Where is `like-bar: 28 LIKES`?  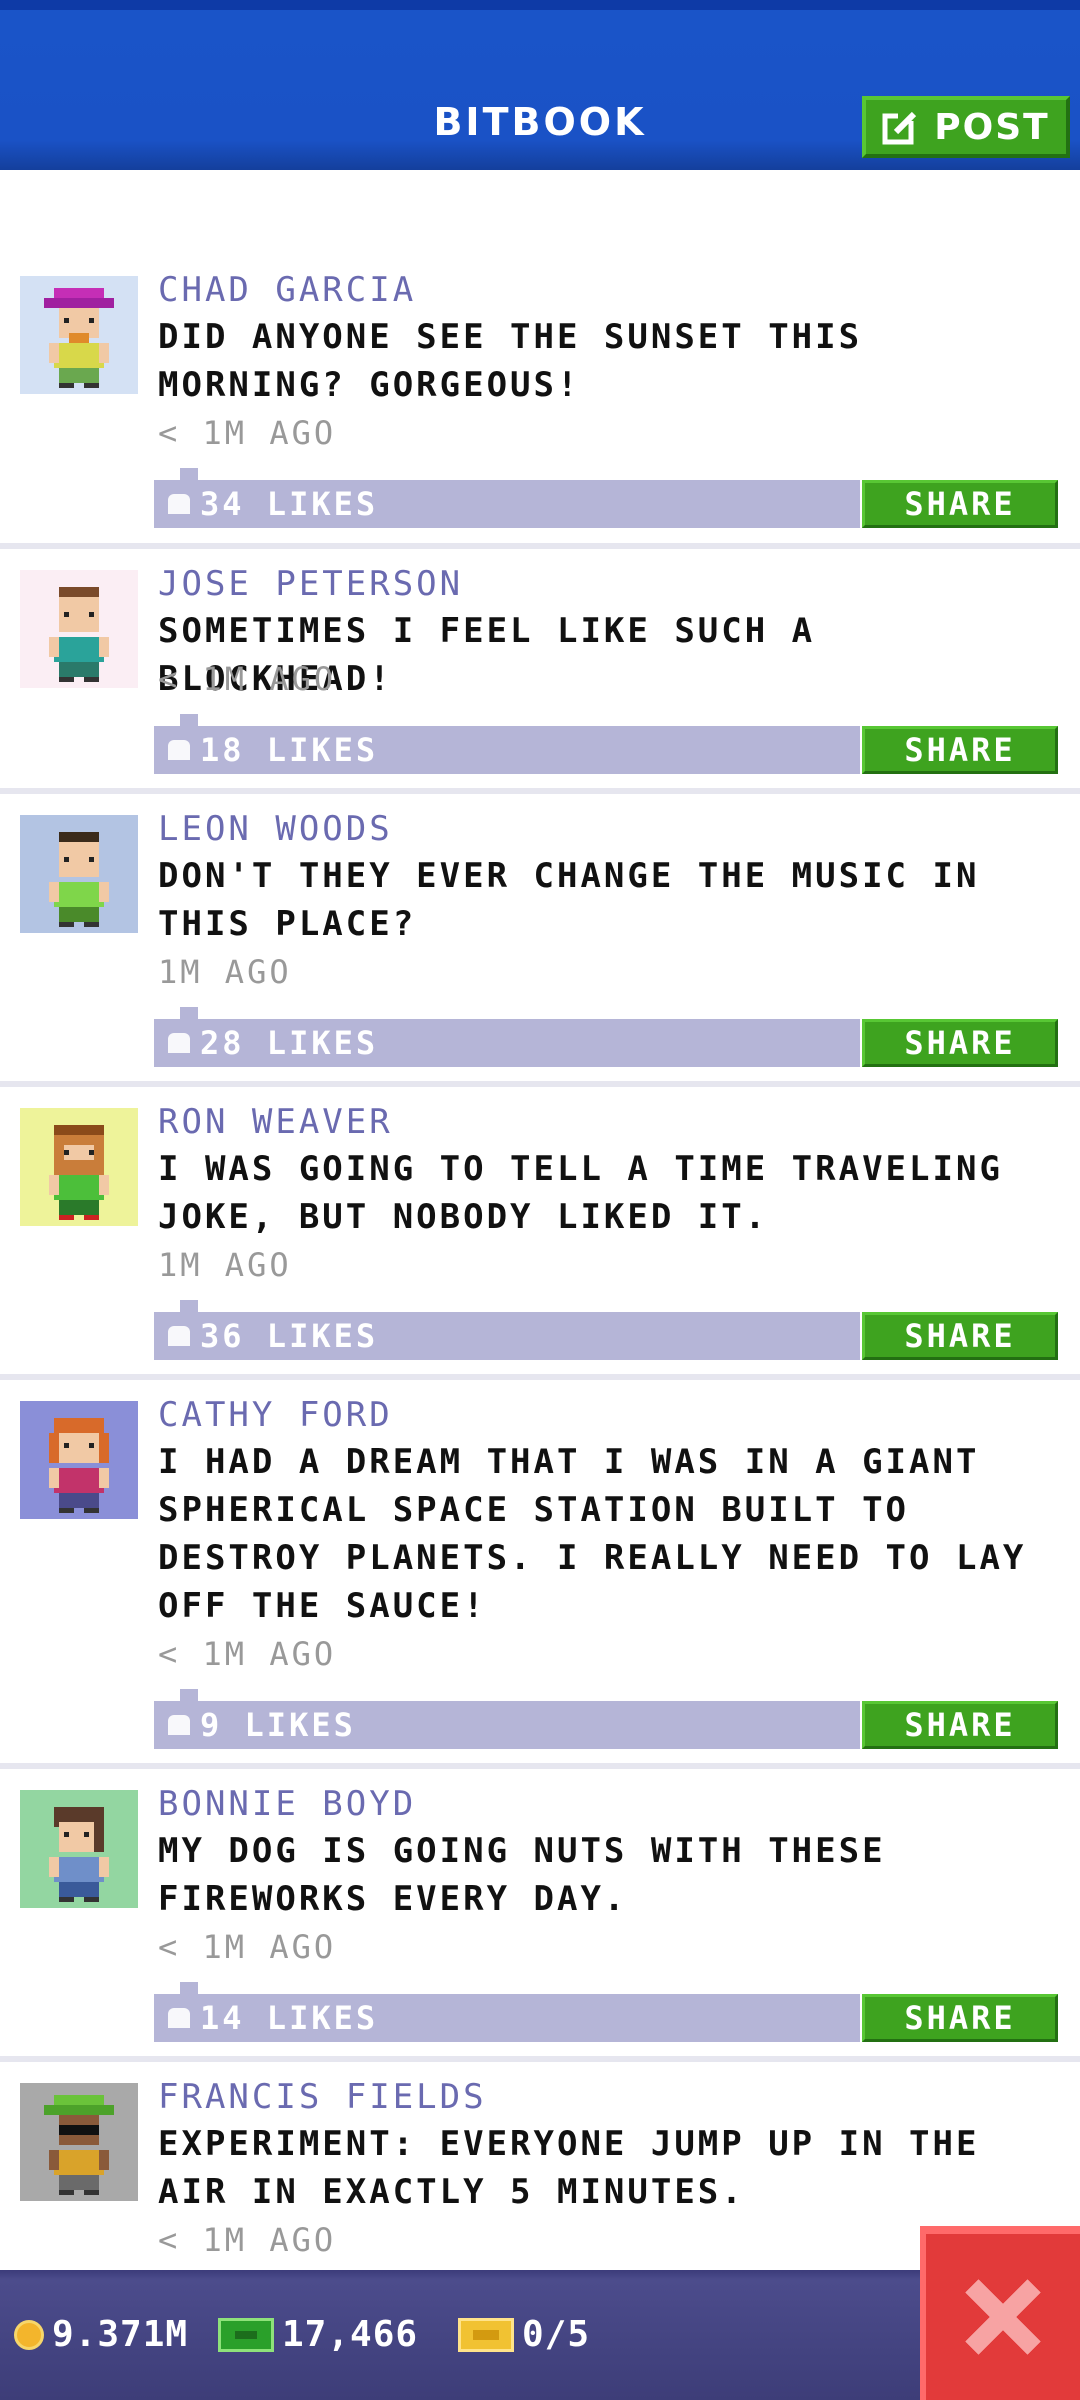
like-bar: 28 LIKES is located at coordinates (507, 1037).